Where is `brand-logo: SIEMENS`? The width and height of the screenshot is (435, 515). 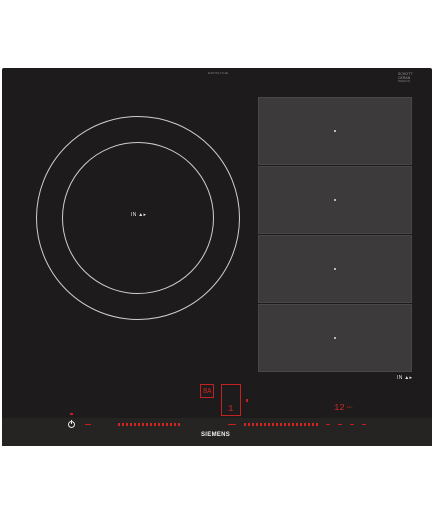
brand-logo: SIEMENS is located at coordinates (216, 435).